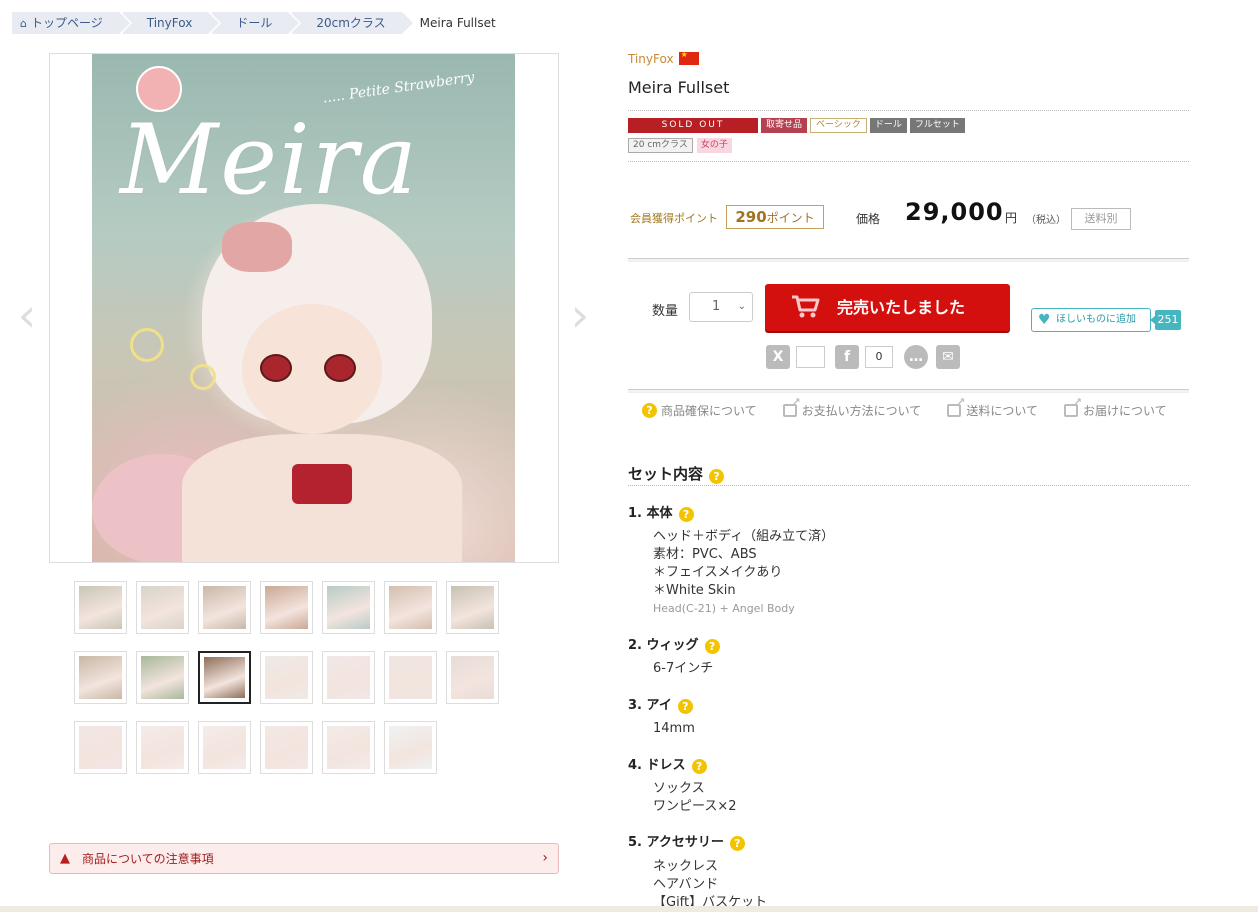 This screenshot has width=1258, height=912. What do you see at coordinates (1044, 320) in the screenshot?
I see `heart-icon: ♥` at bounding box center [1044, 320].